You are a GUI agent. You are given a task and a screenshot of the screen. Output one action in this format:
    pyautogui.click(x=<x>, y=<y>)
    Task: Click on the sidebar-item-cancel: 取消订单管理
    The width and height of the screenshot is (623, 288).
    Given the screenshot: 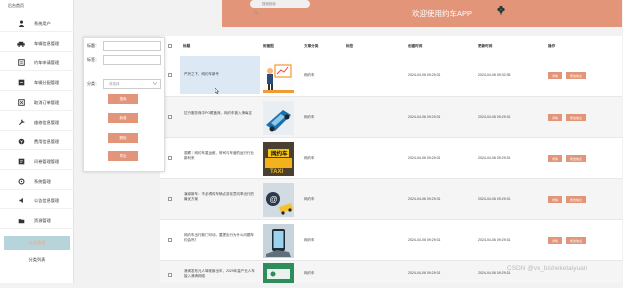 What is the action you would take?
    pyautogui.click(x=37, y=103)
    